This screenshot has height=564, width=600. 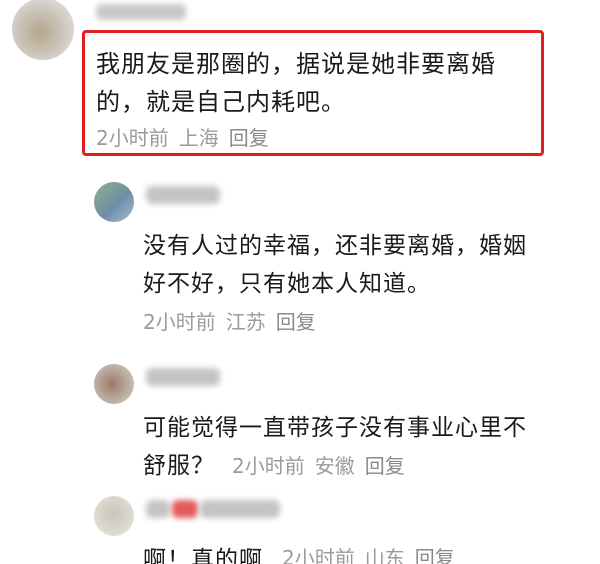 I want to click on comment-text-line: 的，就是自己内耗吧。, so click(x=221, y=102).